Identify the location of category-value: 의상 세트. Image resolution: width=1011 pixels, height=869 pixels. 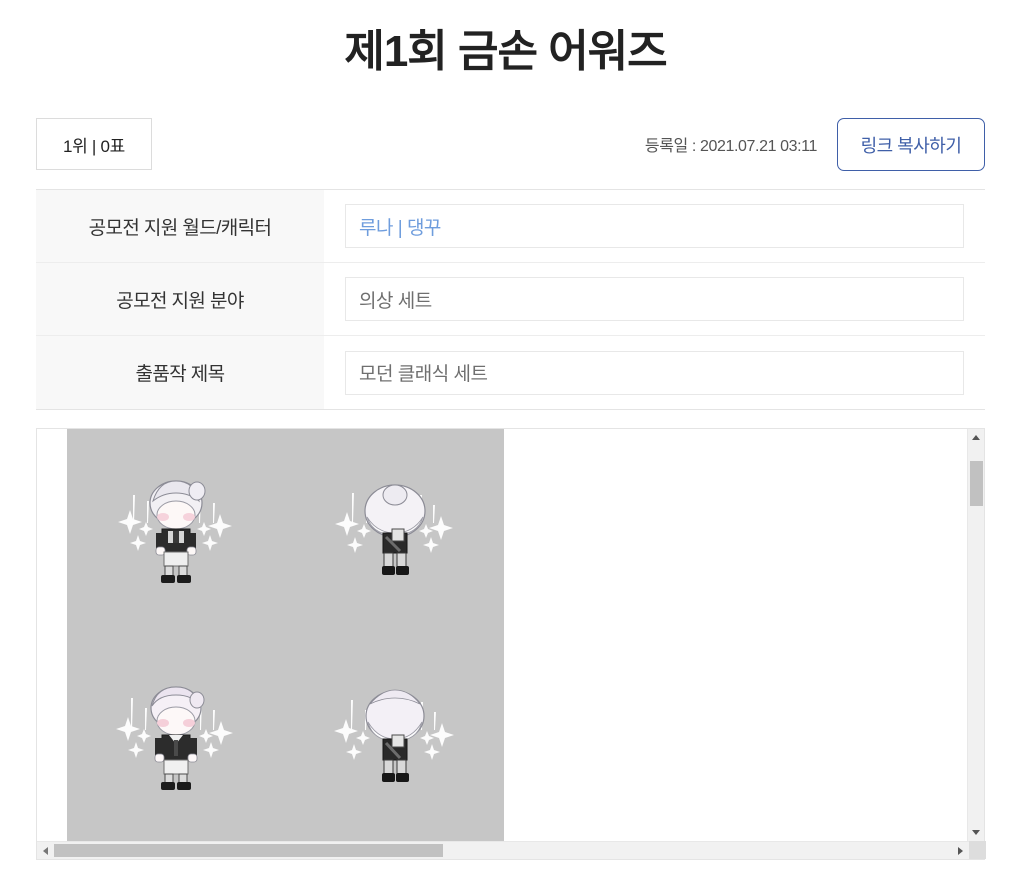
(654, 299).